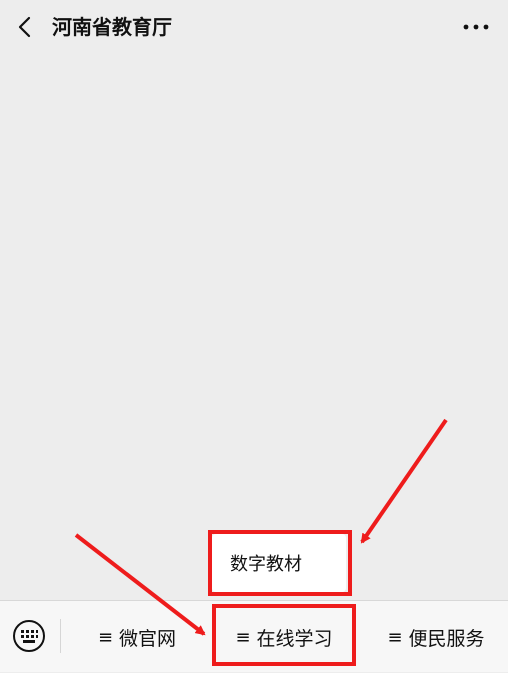  I want to click on menu-tab-public-services: ≡ 便民服务, so click(436, 637).